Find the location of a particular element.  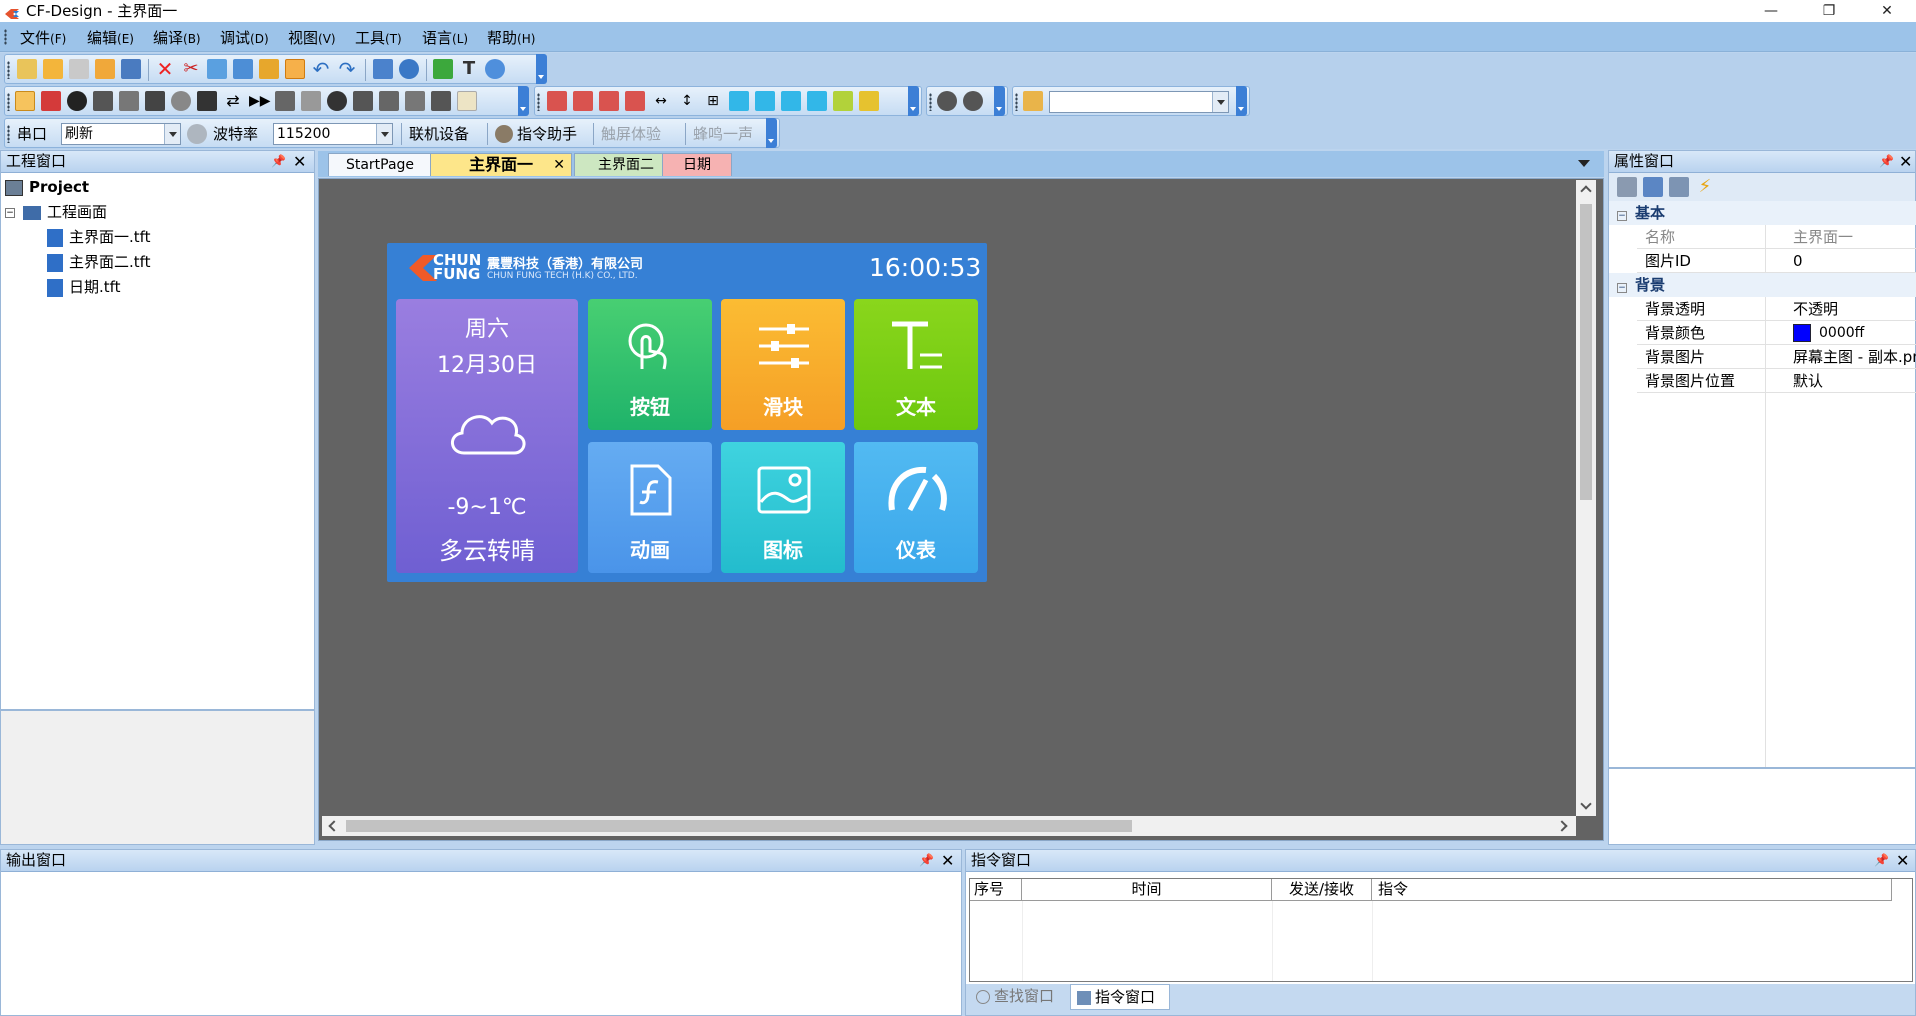

menu-view: 视图(V) is located at coordinates (312, 38).